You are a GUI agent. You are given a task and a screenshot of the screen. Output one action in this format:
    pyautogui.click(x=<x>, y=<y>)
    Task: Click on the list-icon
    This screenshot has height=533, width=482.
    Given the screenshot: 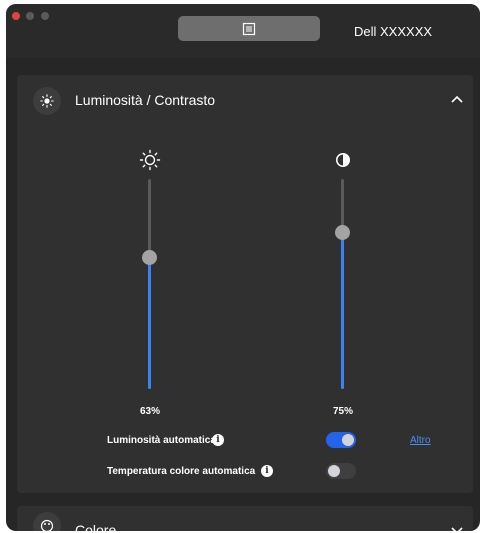 What is the action you would take?
    pyautogui.click(x=249, y=28)
    